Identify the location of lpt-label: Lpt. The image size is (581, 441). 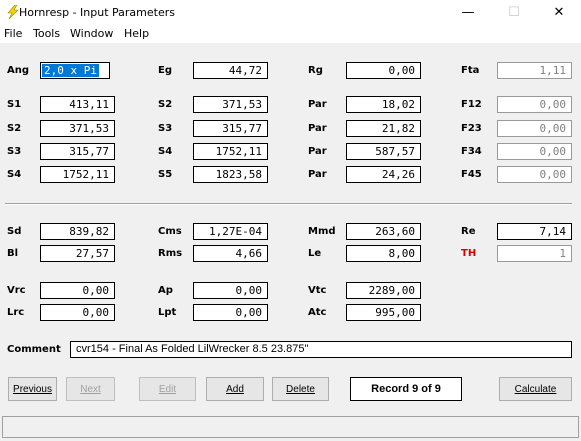
(167, 312).